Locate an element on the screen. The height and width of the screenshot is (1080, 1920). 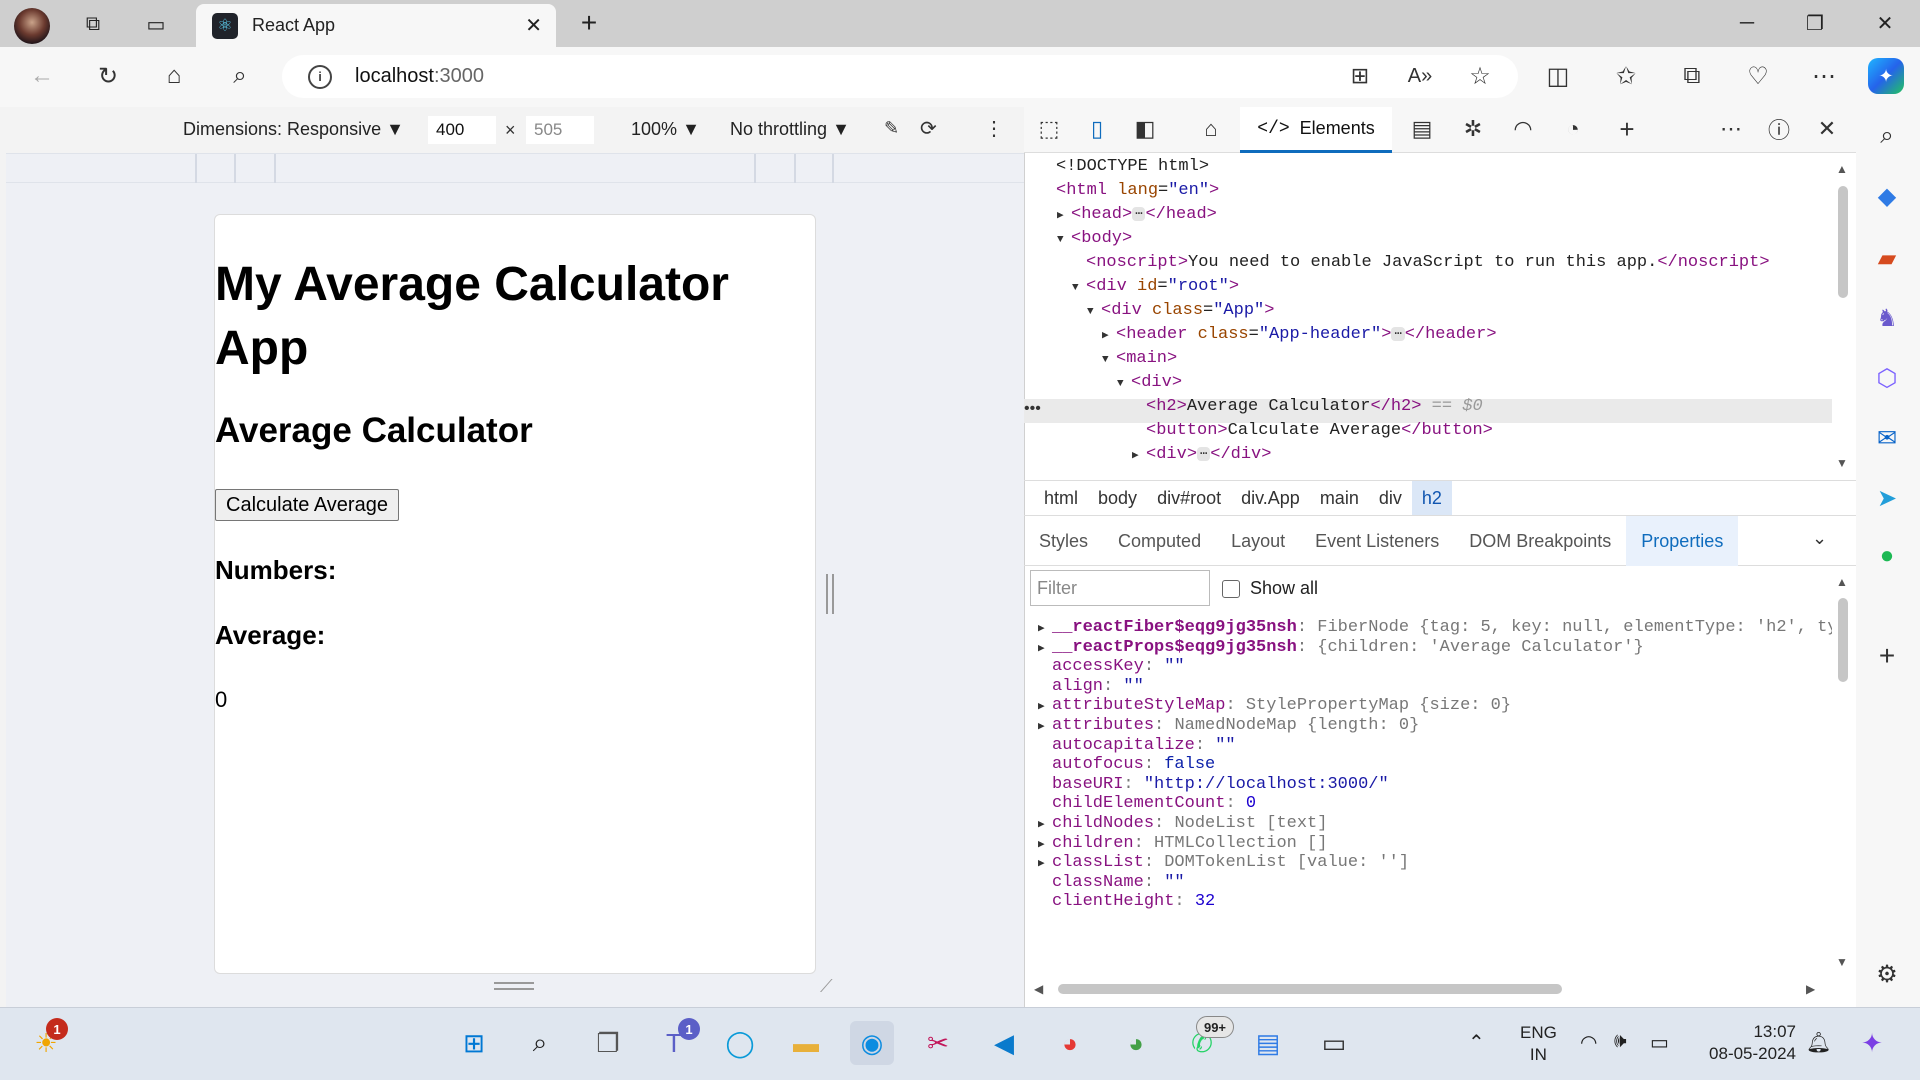
breadcrumb-item: div.App is located at coordinates (1270, 498).